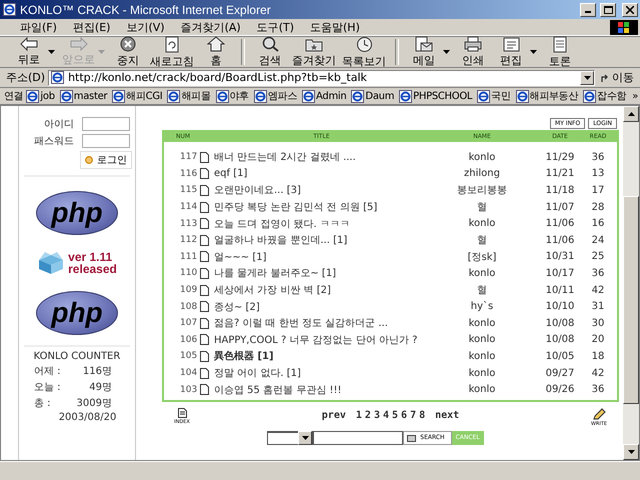 The image size is (640, 480). What do you see at coordinates (624, 27) in the screenshot?
I see `windows-flag-icon` at bounding box center [624, 27].